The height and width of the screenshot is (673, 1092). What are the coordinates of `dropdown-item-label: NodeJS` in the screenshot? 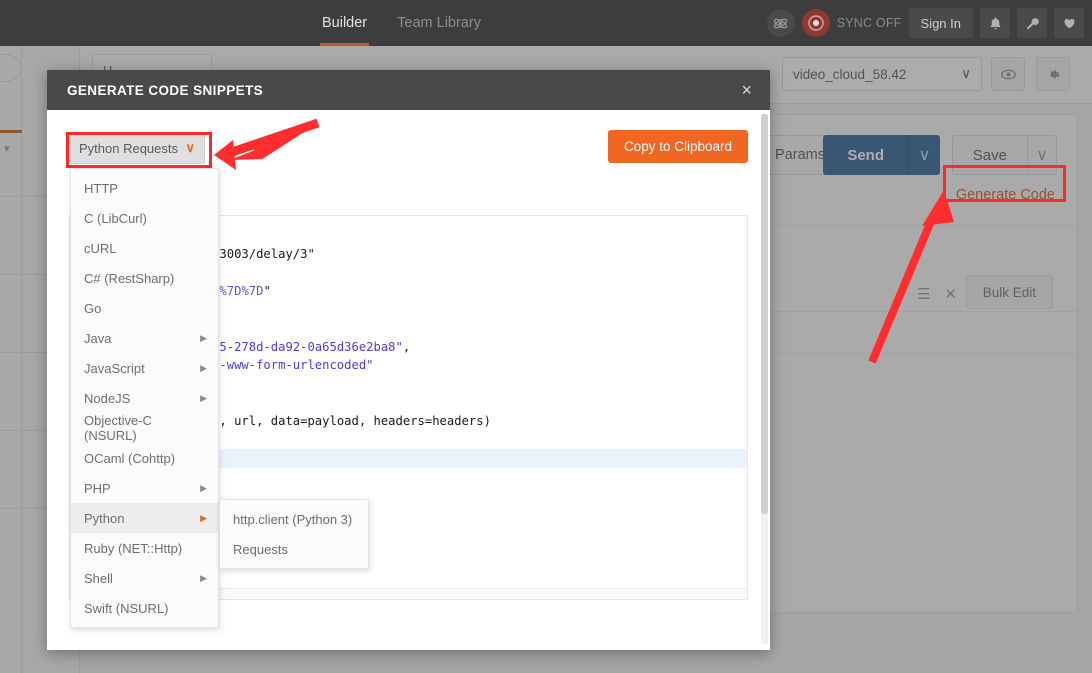 It's located at (107, 398).